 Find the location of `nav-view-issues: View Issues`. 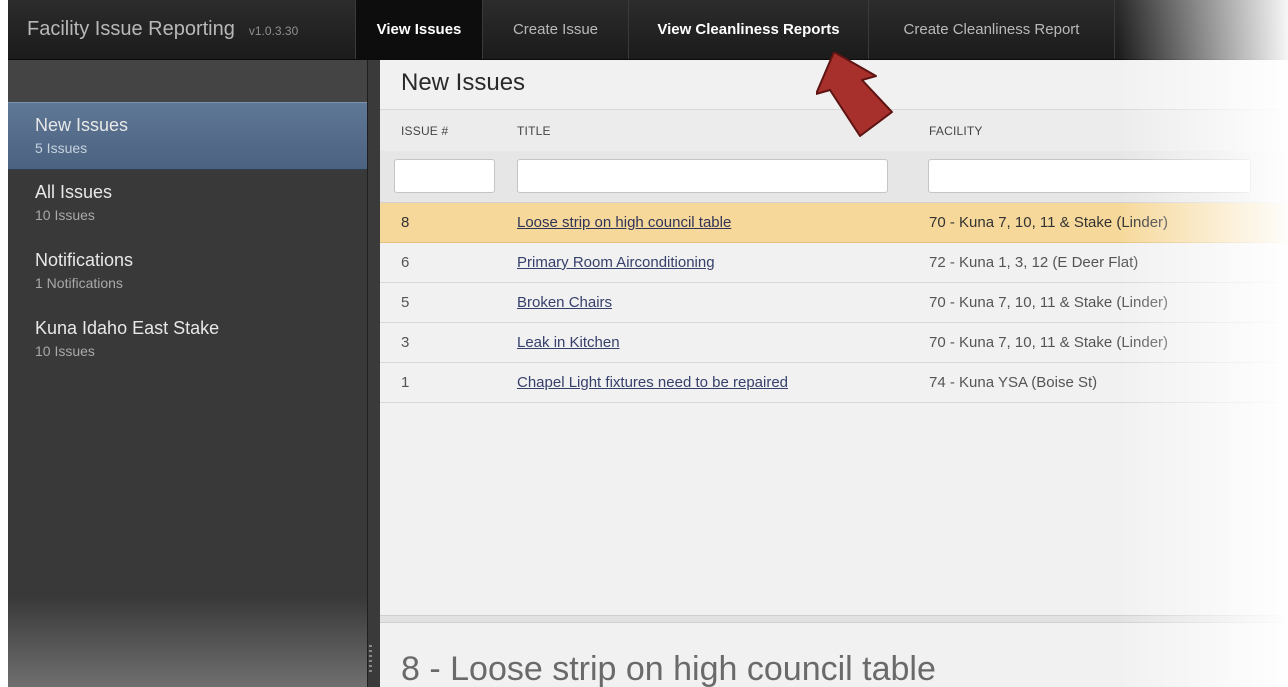

nav-view-issues: View Issues is located at coordinates (418, 29).